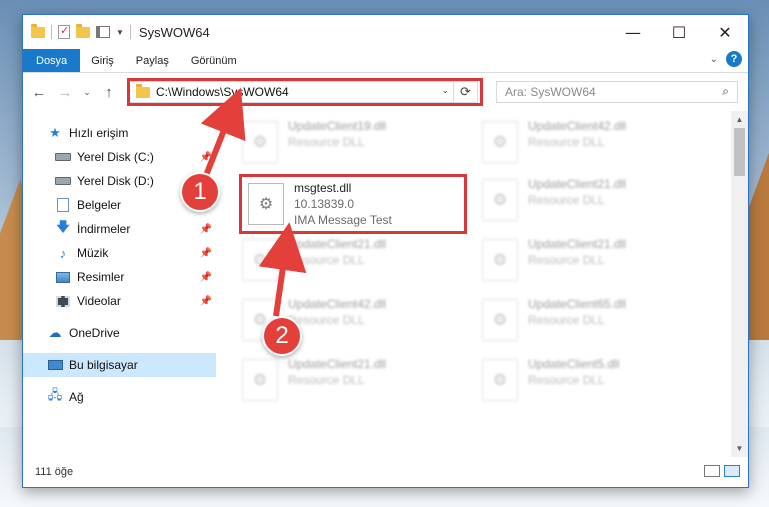 This screenshot has height=507, width=769. I want to click on annotation-arrows, so click(253, 202).